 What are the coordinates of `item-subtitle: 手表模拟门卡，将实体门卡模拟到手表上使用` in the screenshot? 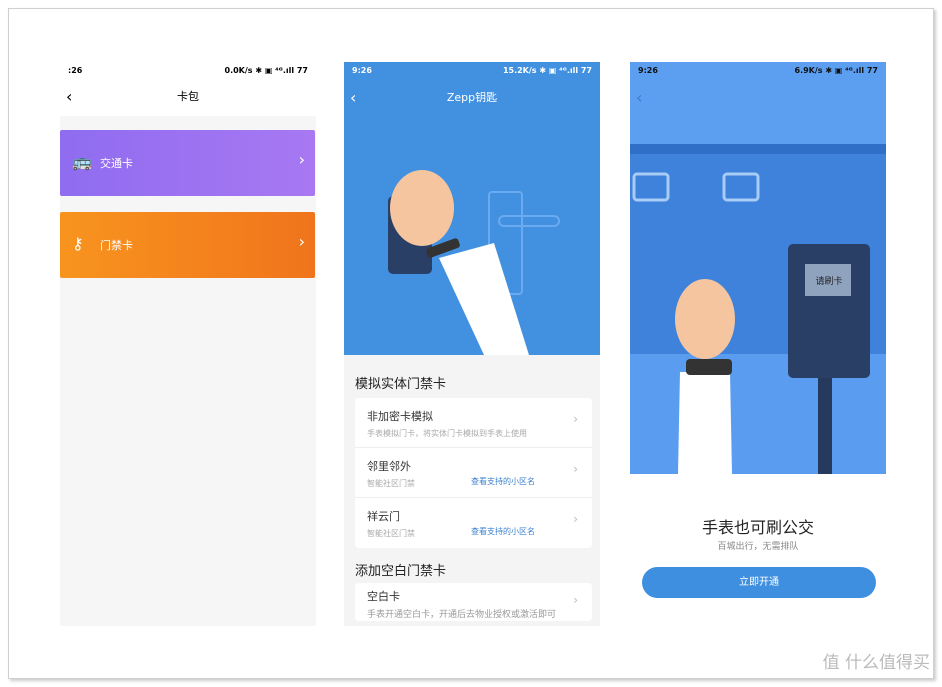 It's located at (447, 433).